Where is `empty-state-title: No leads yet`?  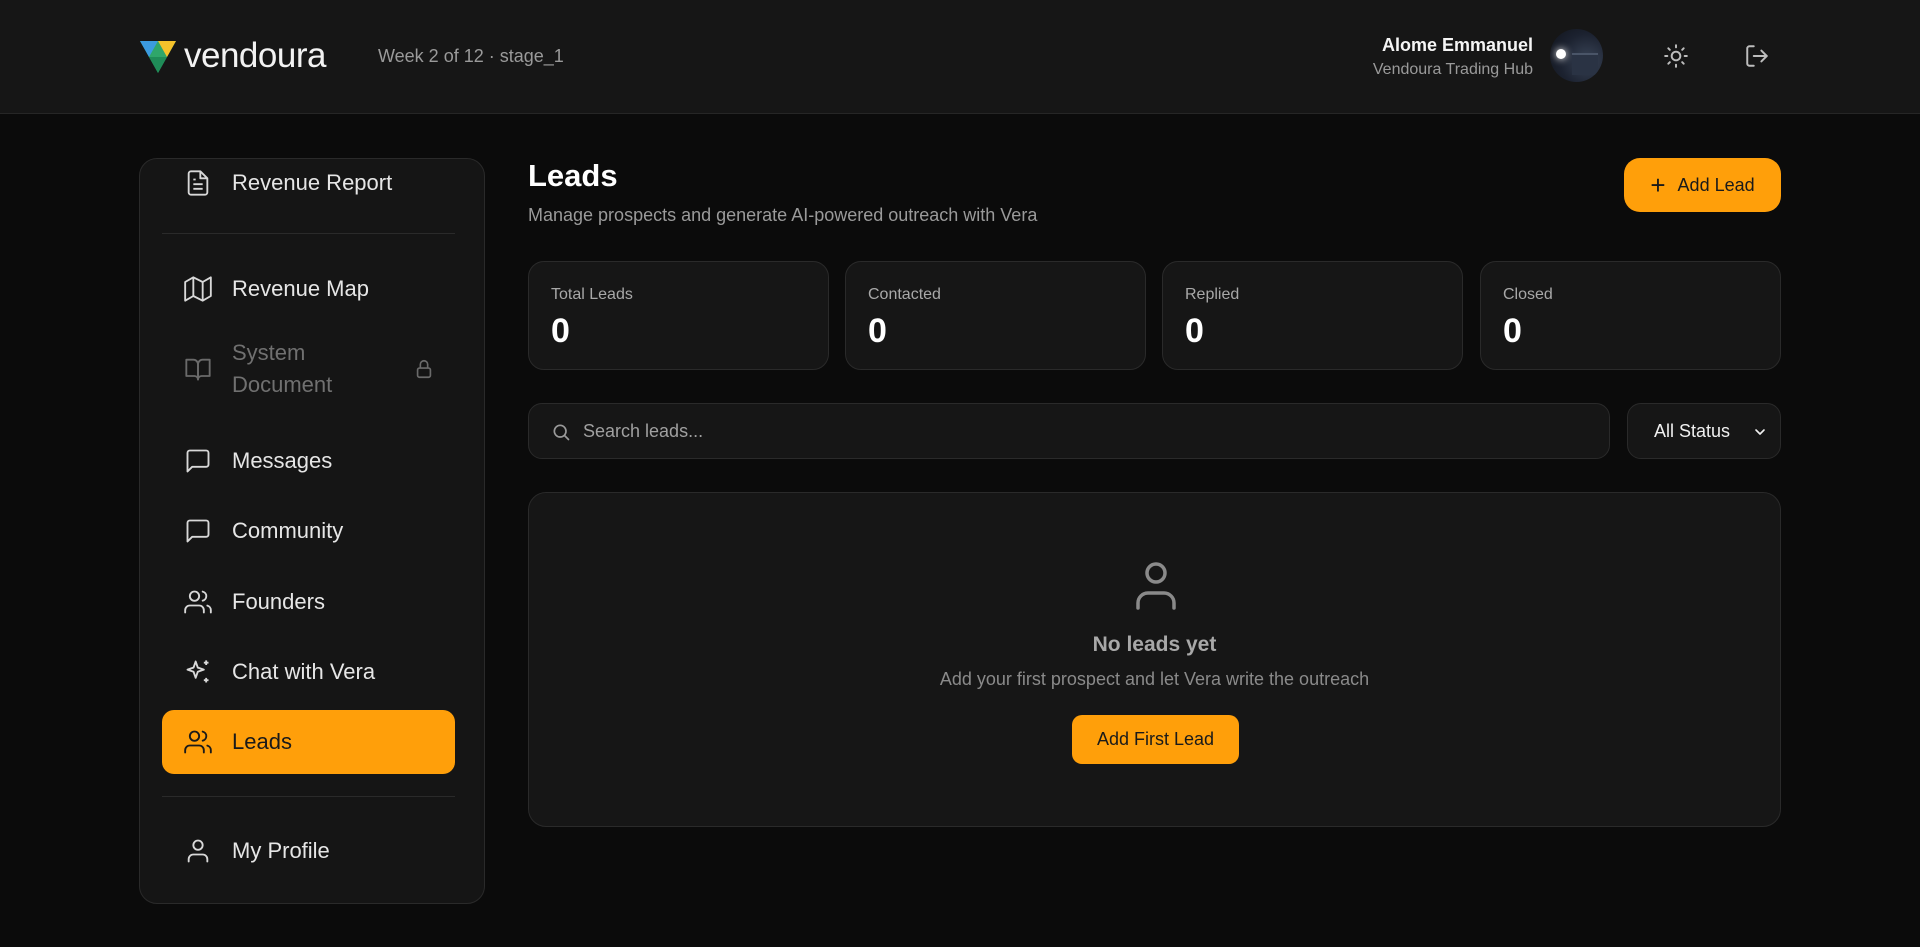 empty-state-title: No leads yet is located at coordinates (1154, 644).